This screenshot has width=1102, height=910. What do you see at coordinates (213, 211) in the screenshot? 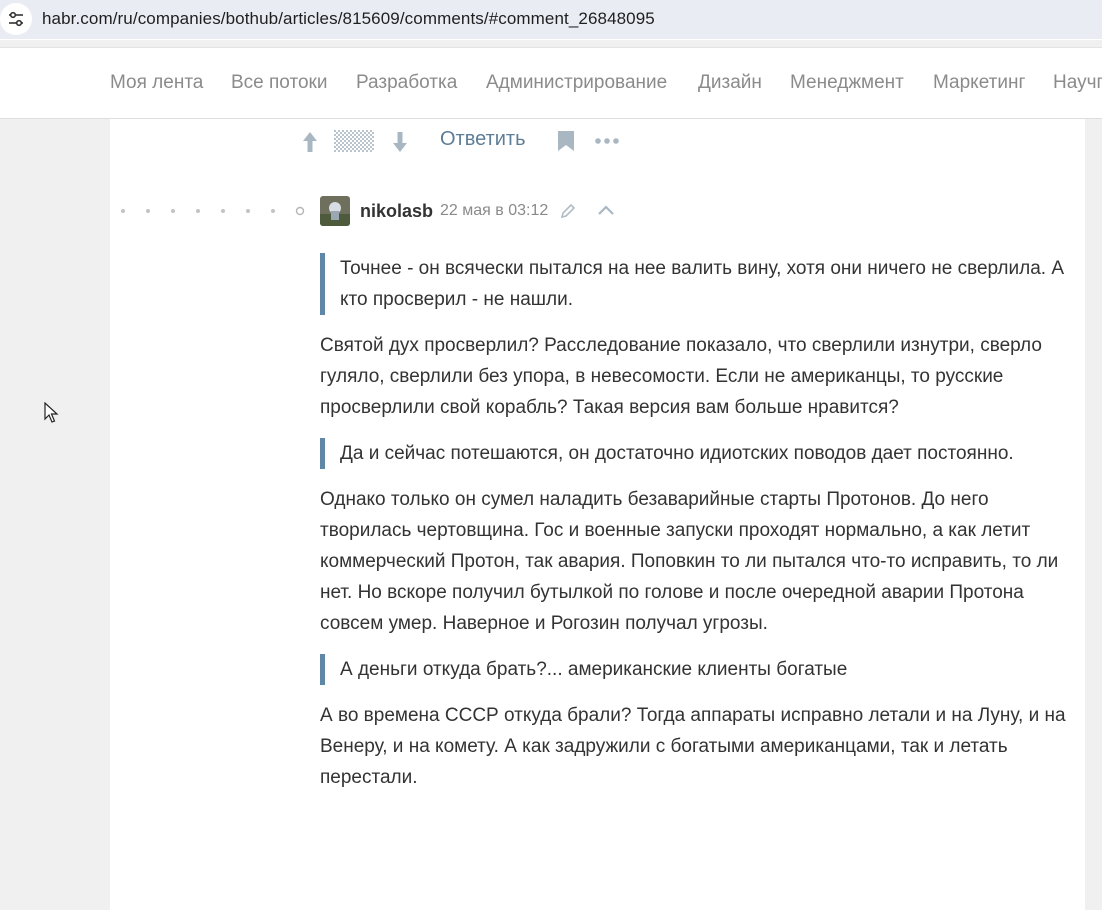
I see `thread-indent-dots` at bounding box center [213, 211].